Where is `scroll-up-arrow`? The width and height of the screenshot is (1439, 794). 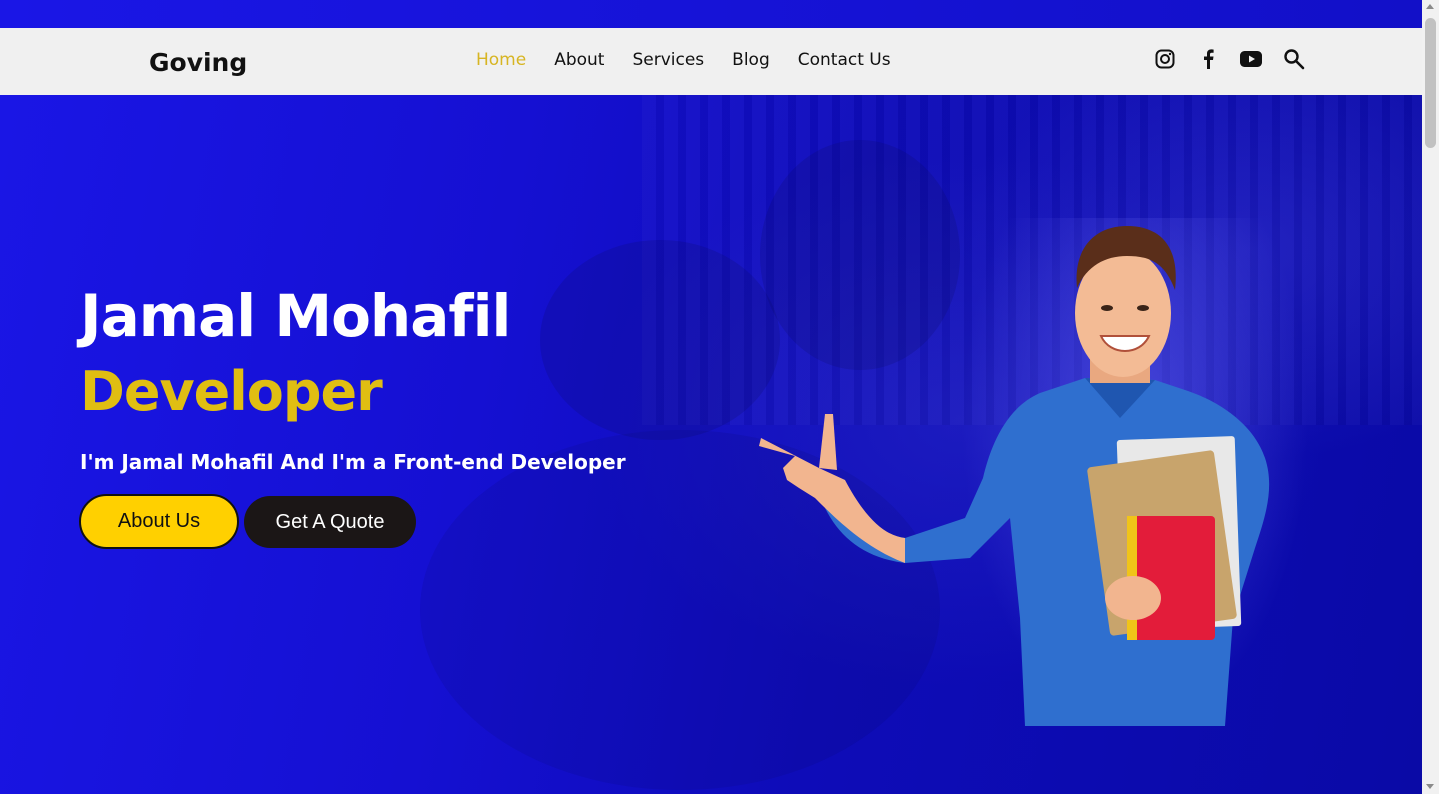 scroll-up-arrow is located at coordinates (1430, 6).